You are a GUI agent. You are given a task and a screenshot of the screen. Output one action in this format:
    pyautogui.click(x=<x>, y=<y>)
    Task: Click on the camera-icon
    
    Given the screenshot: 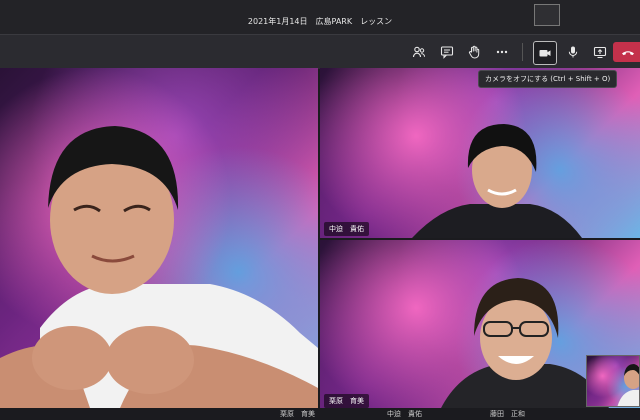 What is the action you would take?
    pyautogui.click(x=545, y=53)
    